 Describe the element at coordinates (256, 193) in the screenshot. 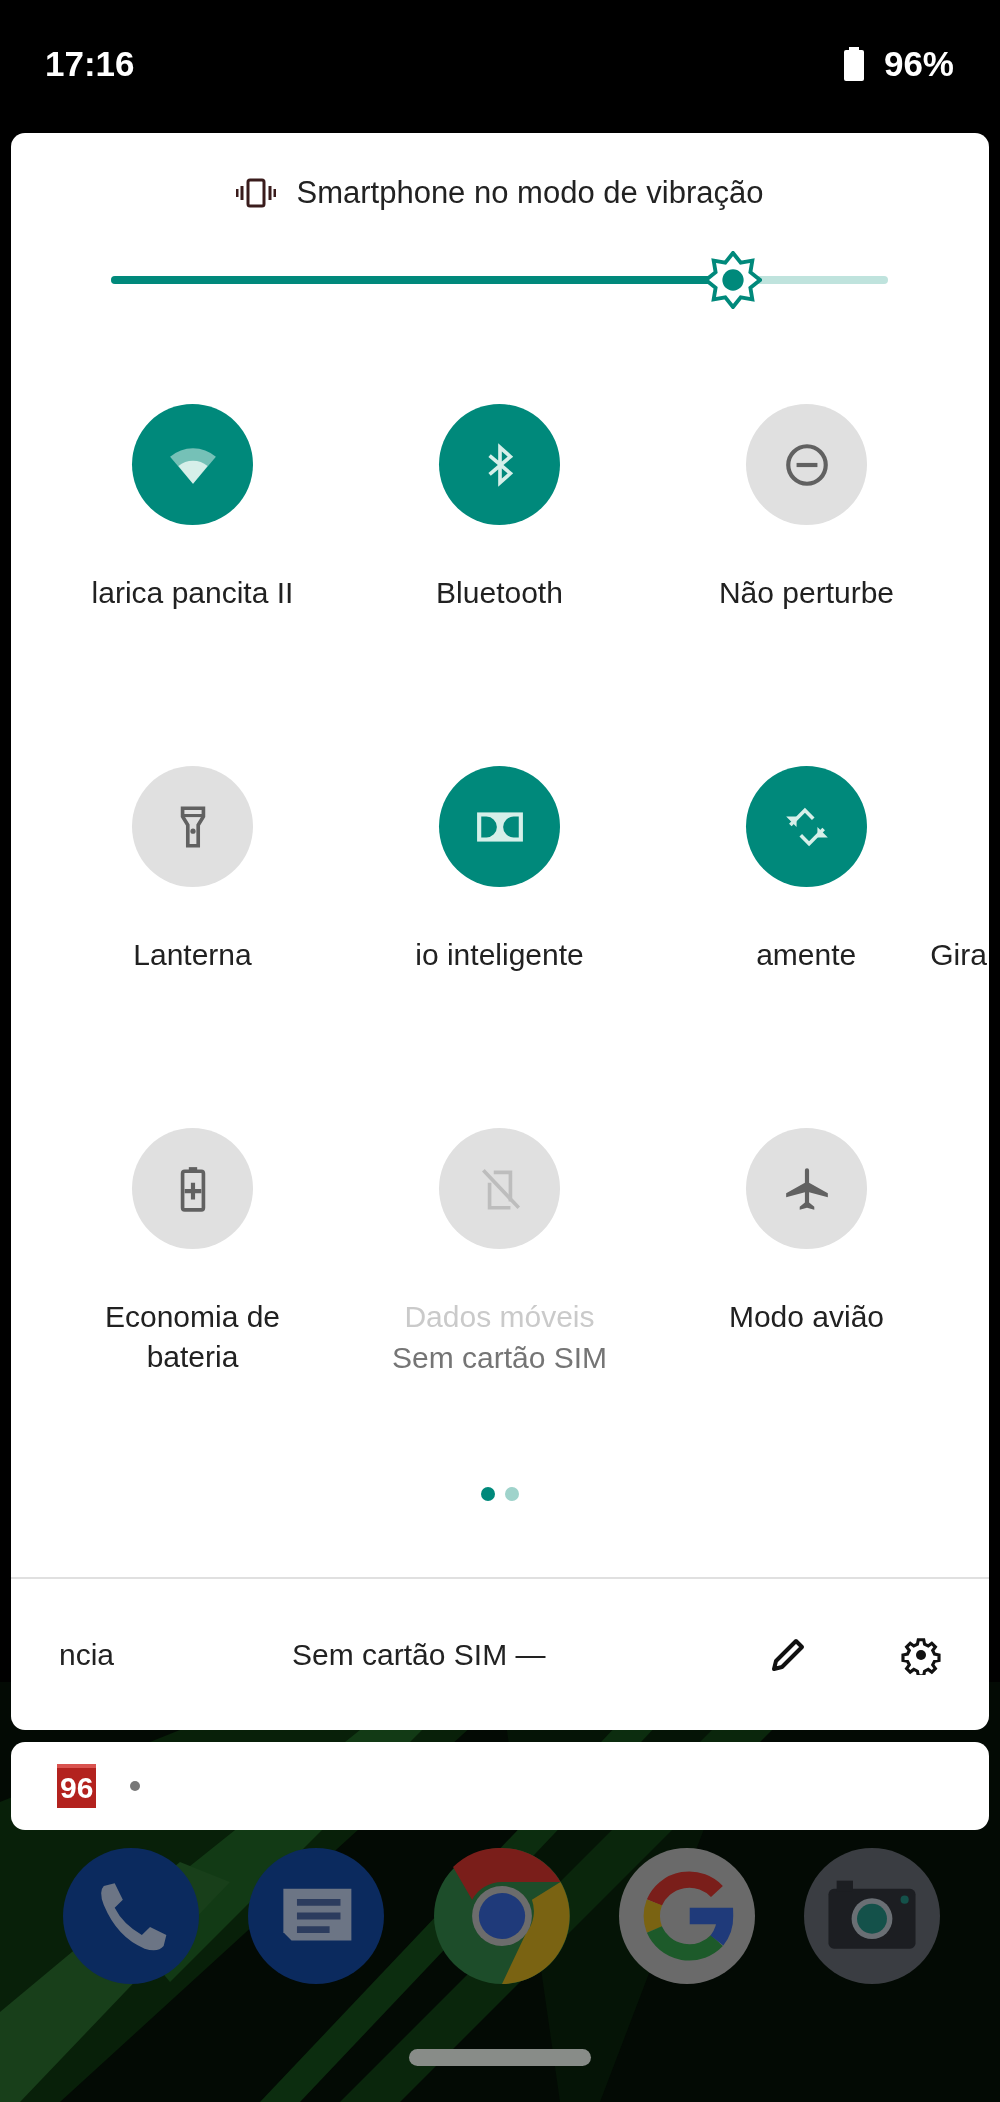

I see `vibrate-icon` at that location.